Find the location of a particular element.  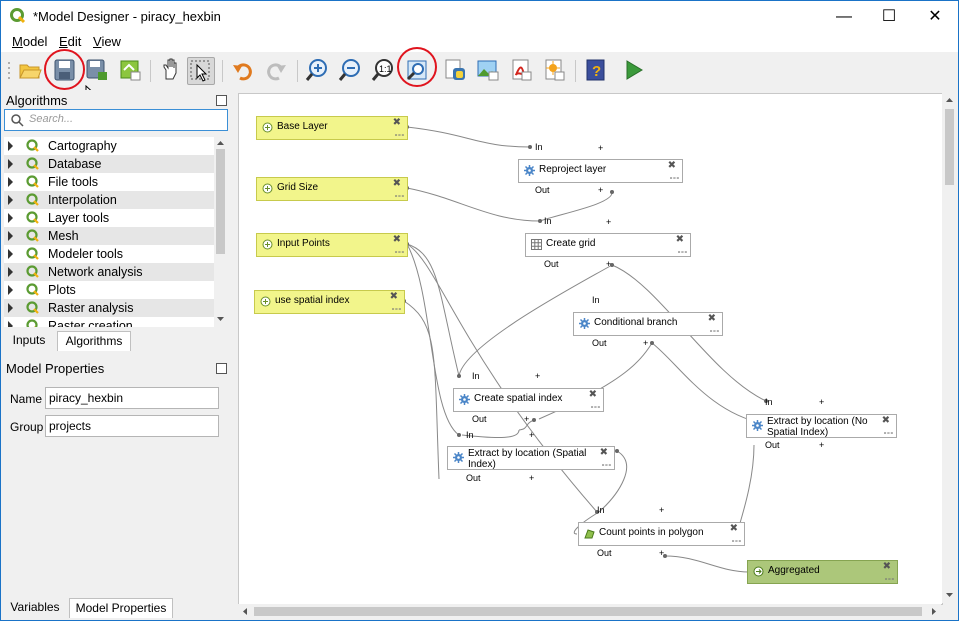

menu-model: Model is located at coordinates (29, 41).